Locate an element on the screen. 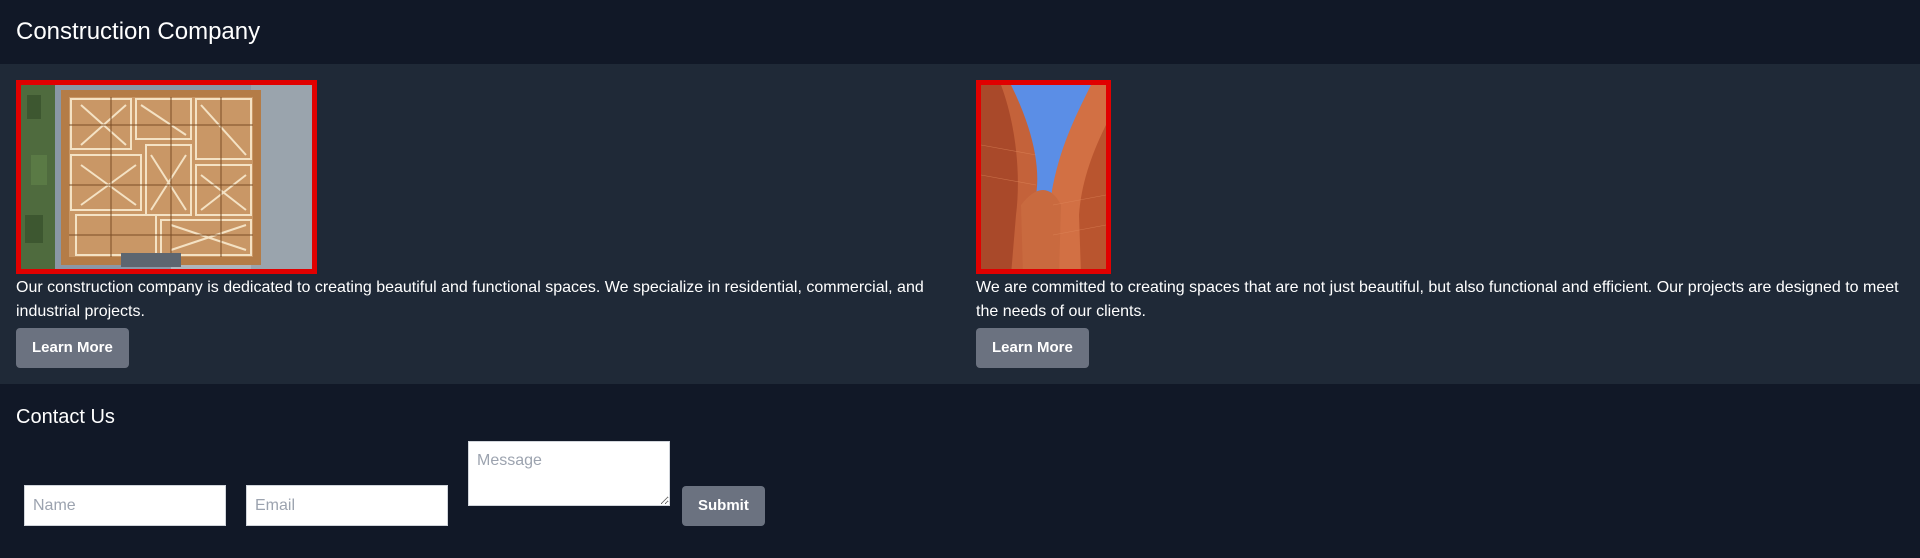 The height and width of the screenshot is (558, 1920). email-input is located at coordinates (347, 505).